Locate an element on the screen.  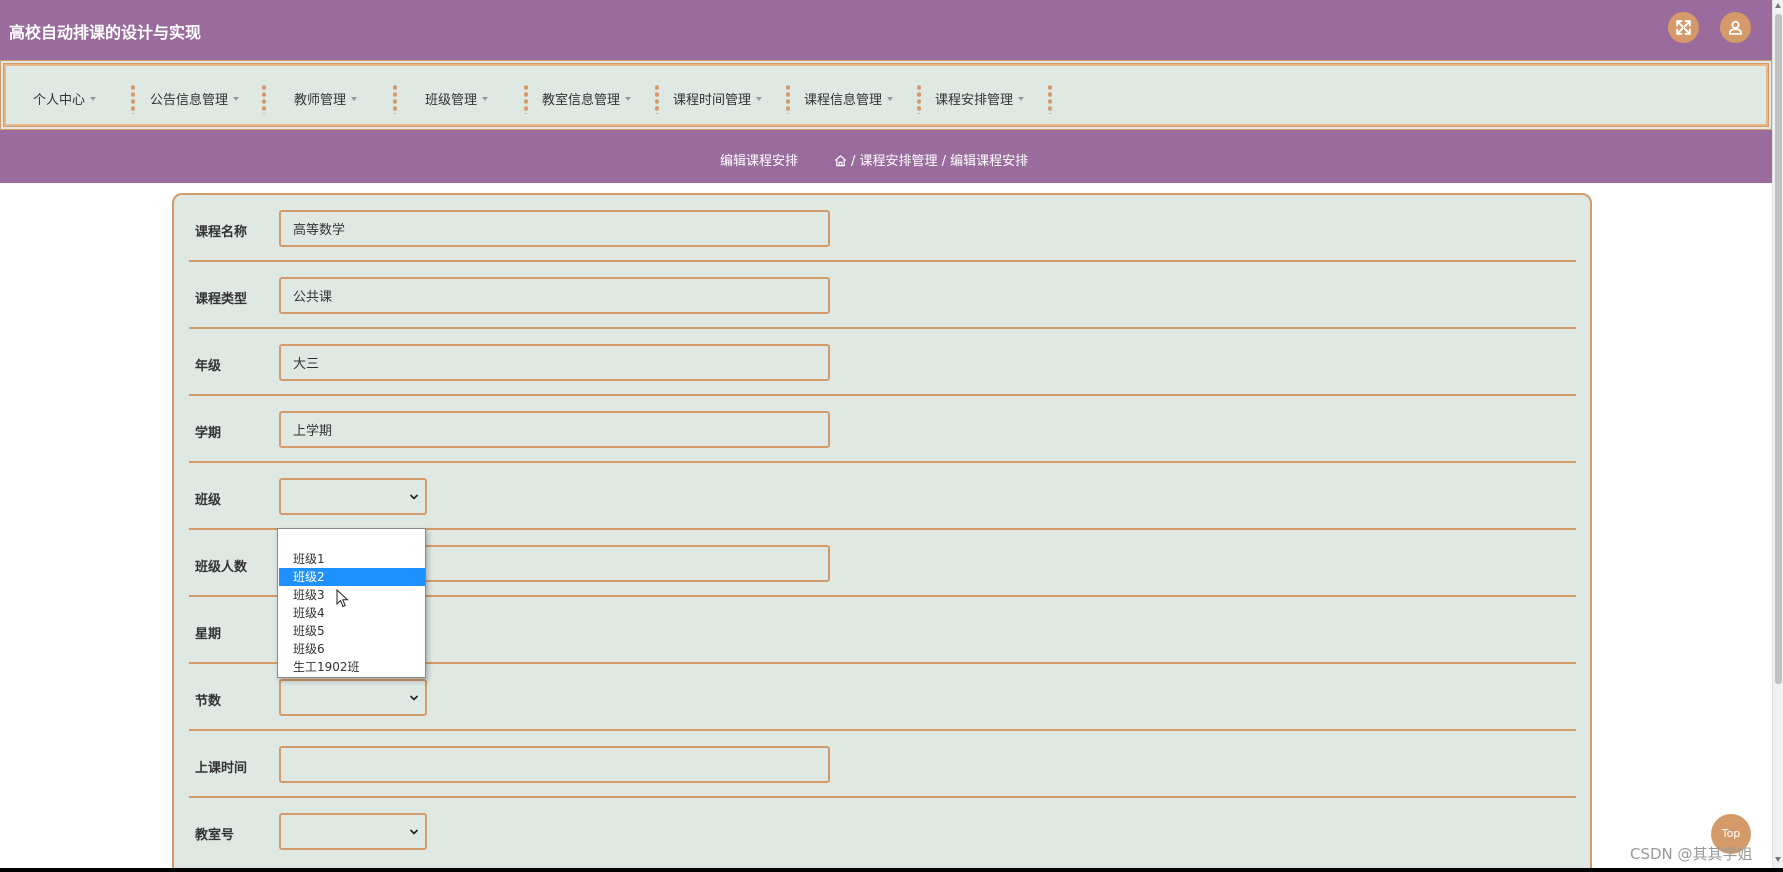
nav-item-label: 课程安排管理 is located at coordinates (974, 100).